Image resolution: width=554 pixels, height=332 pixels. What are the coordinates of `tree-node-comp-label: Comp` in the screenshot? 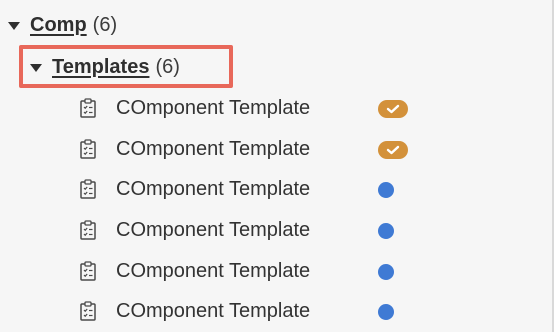 It's located at (58, 25).